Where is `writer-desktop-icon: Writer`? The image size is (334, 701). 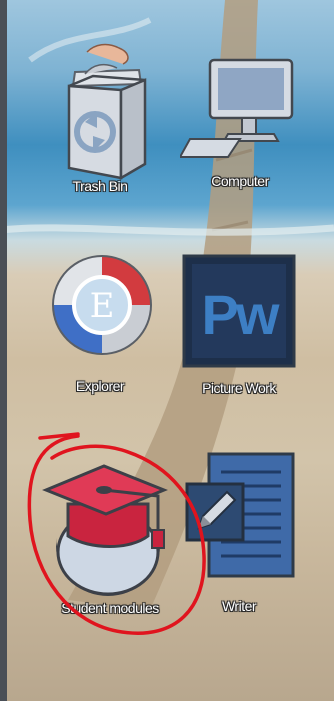
writer-desktop-icon: Writer is located at coordinates (243, 535).